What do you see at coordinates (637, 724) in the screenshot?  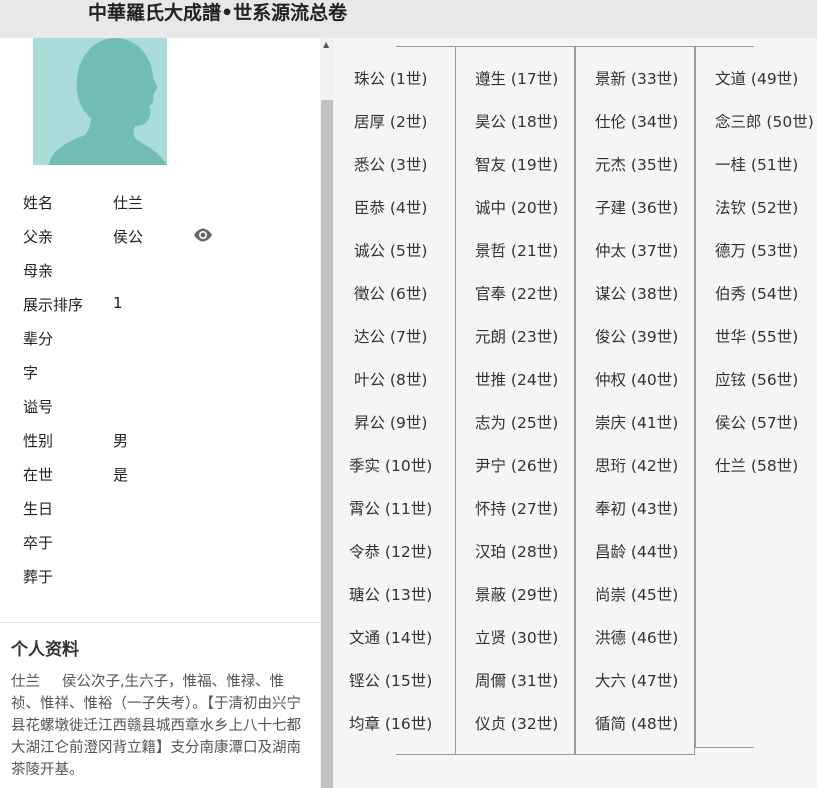 I see `generation-entry: 循简 (48世)` at bounding box center [637, 724].